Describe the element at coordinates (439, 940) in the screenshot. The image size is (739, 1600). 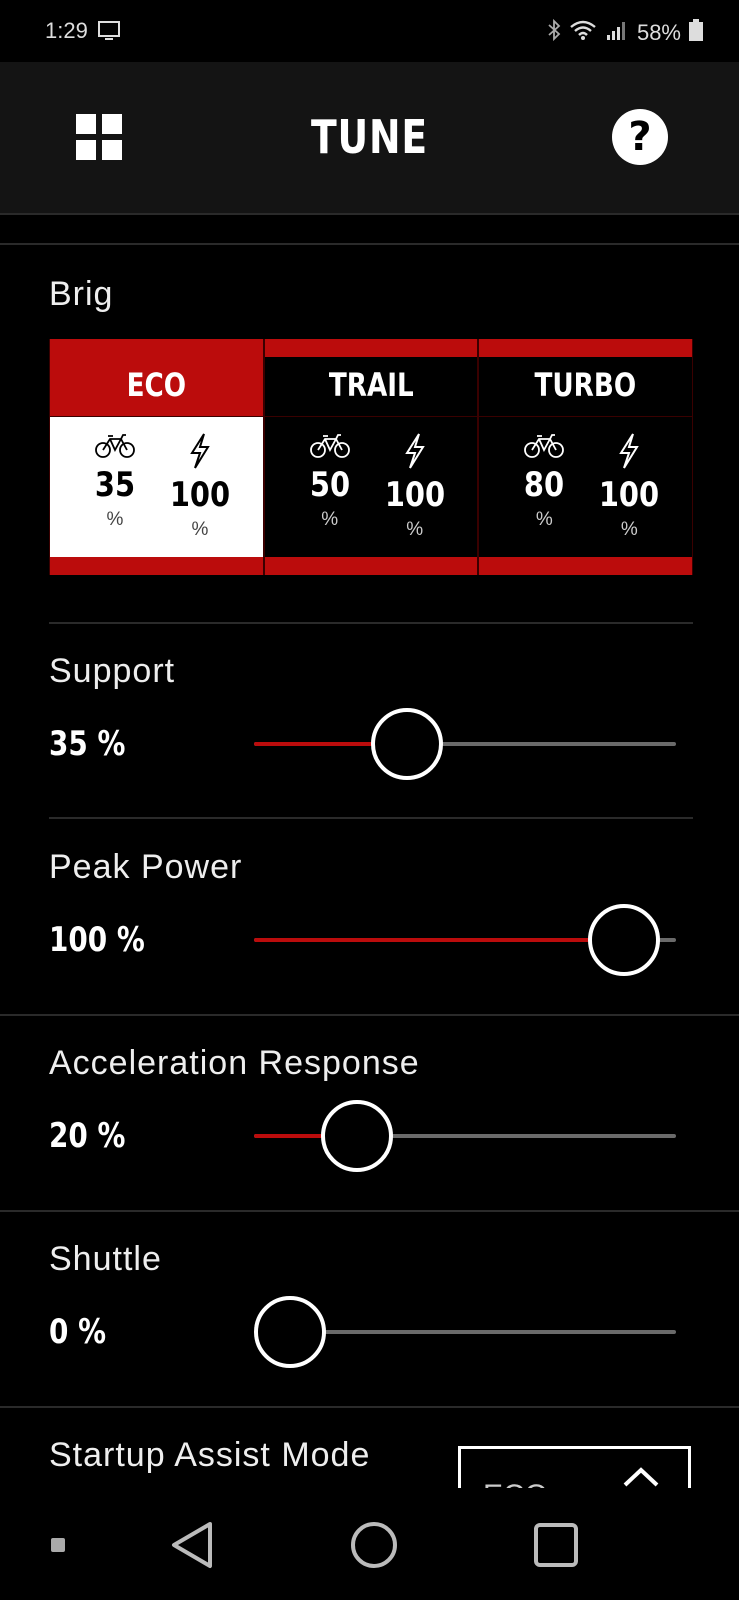
I see `slider-fill` at that location.